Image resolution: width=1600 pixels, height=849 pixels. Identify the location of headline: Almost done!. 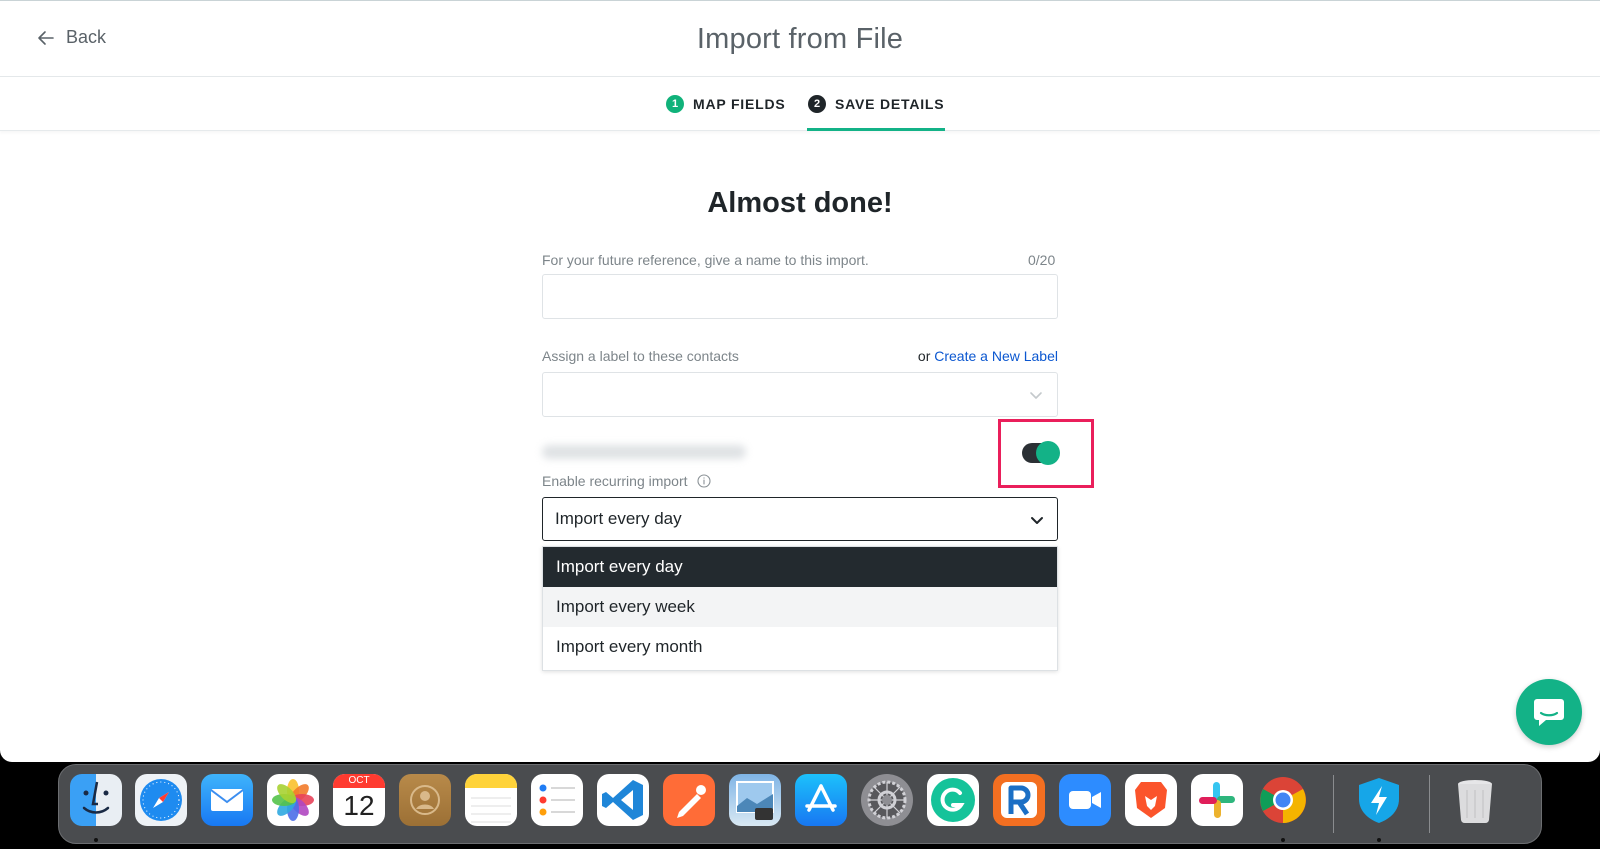
(800, 203).